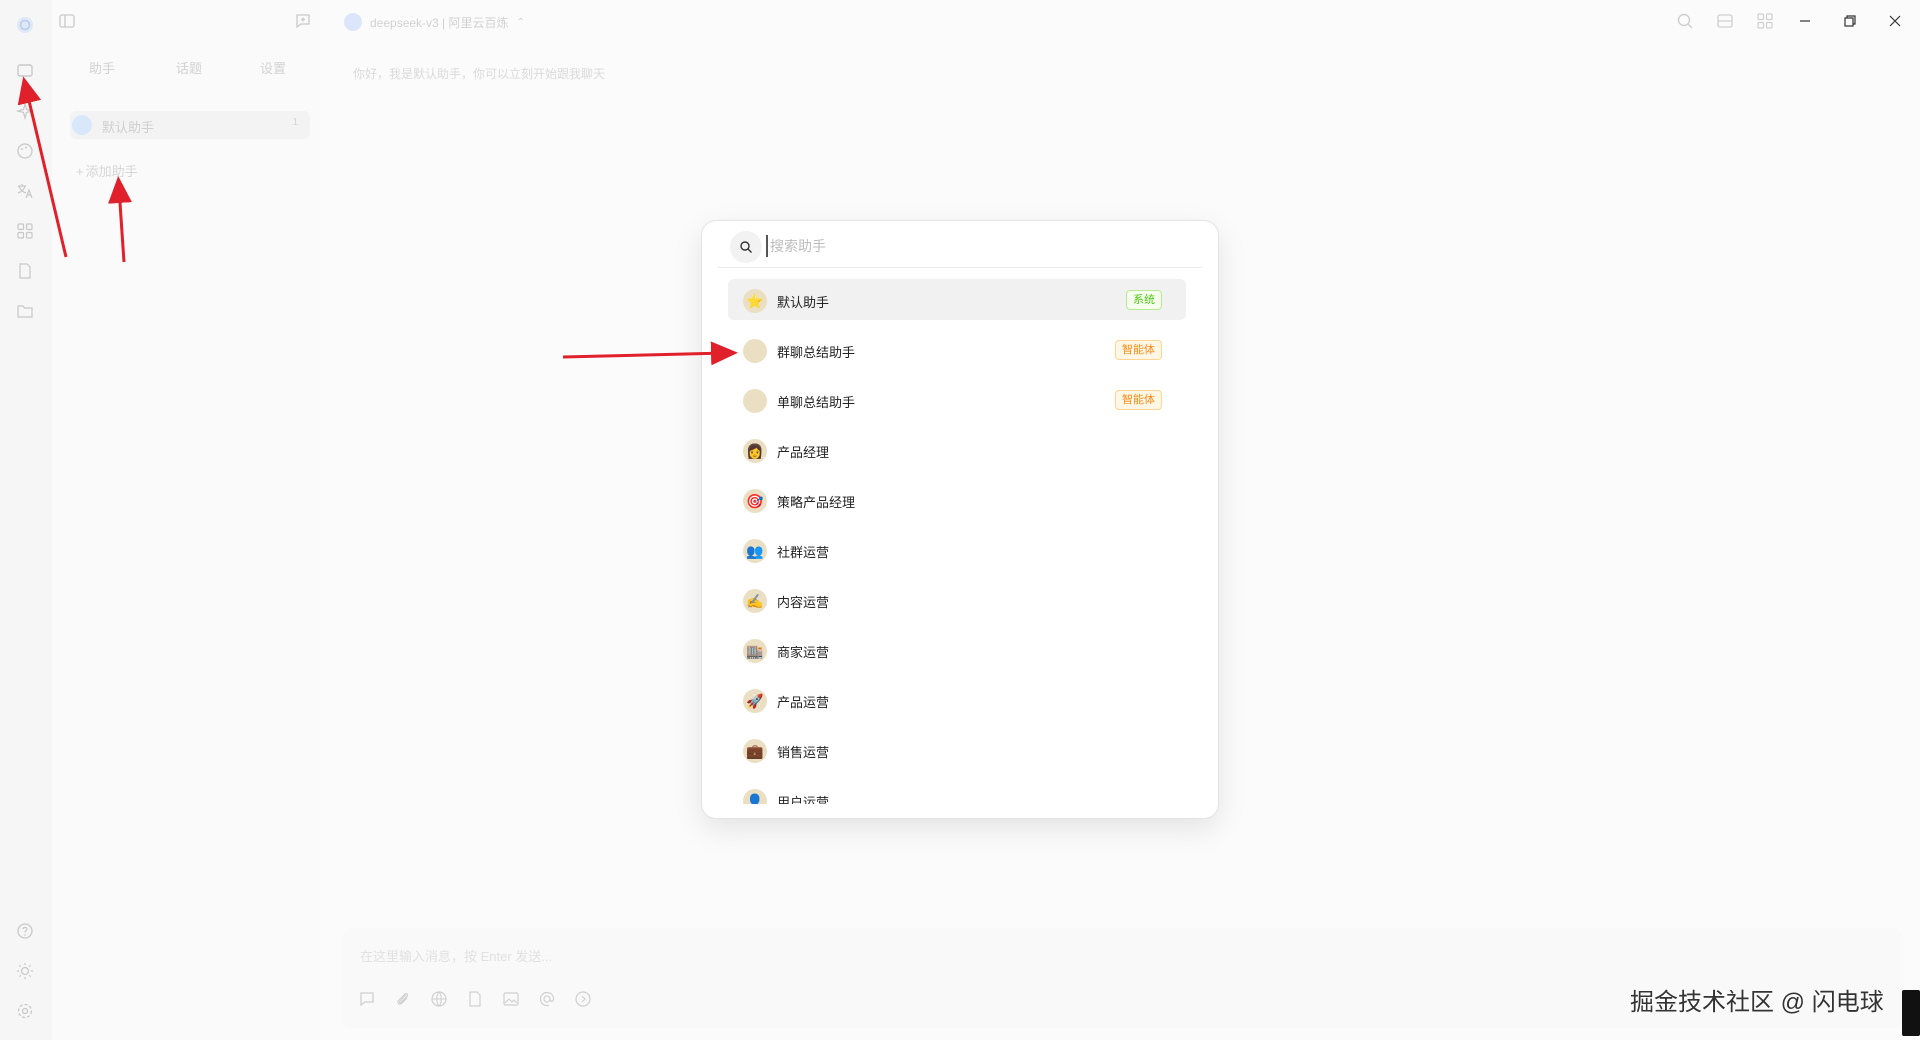 The width and height of the screenshot is (1920, 1040). I want to click on assistant-type-tag: 系统, so click(1144, 300).